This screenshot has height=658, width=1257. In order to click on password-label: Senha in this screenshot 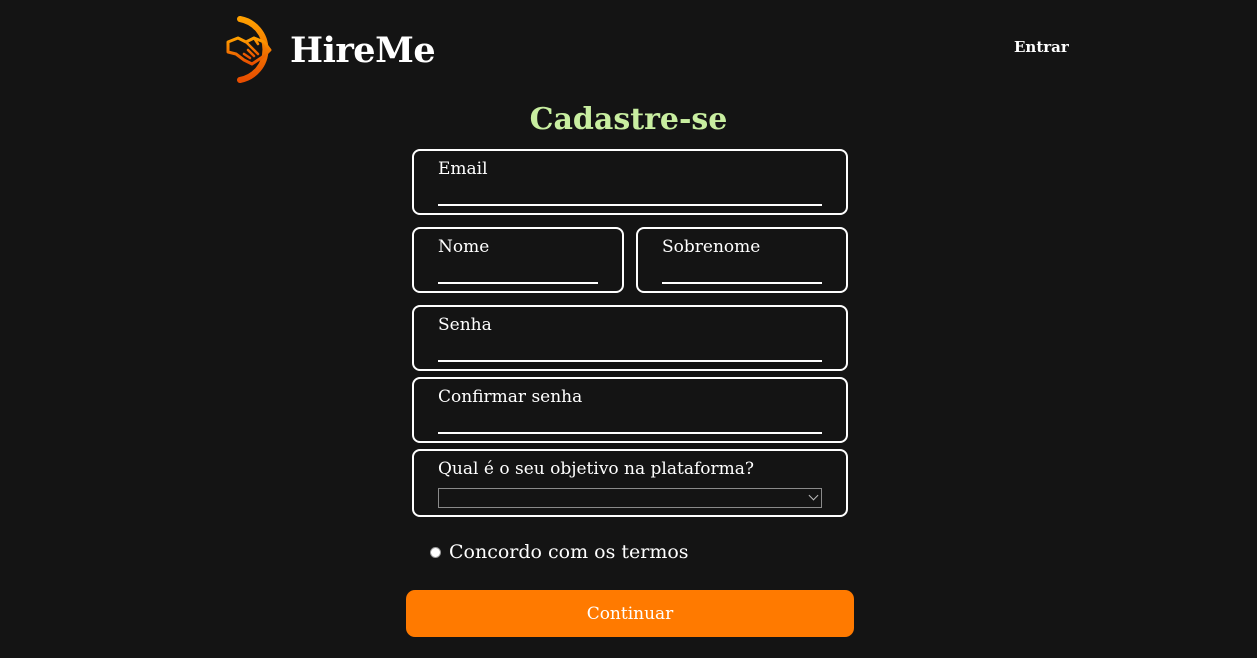, I will do `click(465, 325)`.